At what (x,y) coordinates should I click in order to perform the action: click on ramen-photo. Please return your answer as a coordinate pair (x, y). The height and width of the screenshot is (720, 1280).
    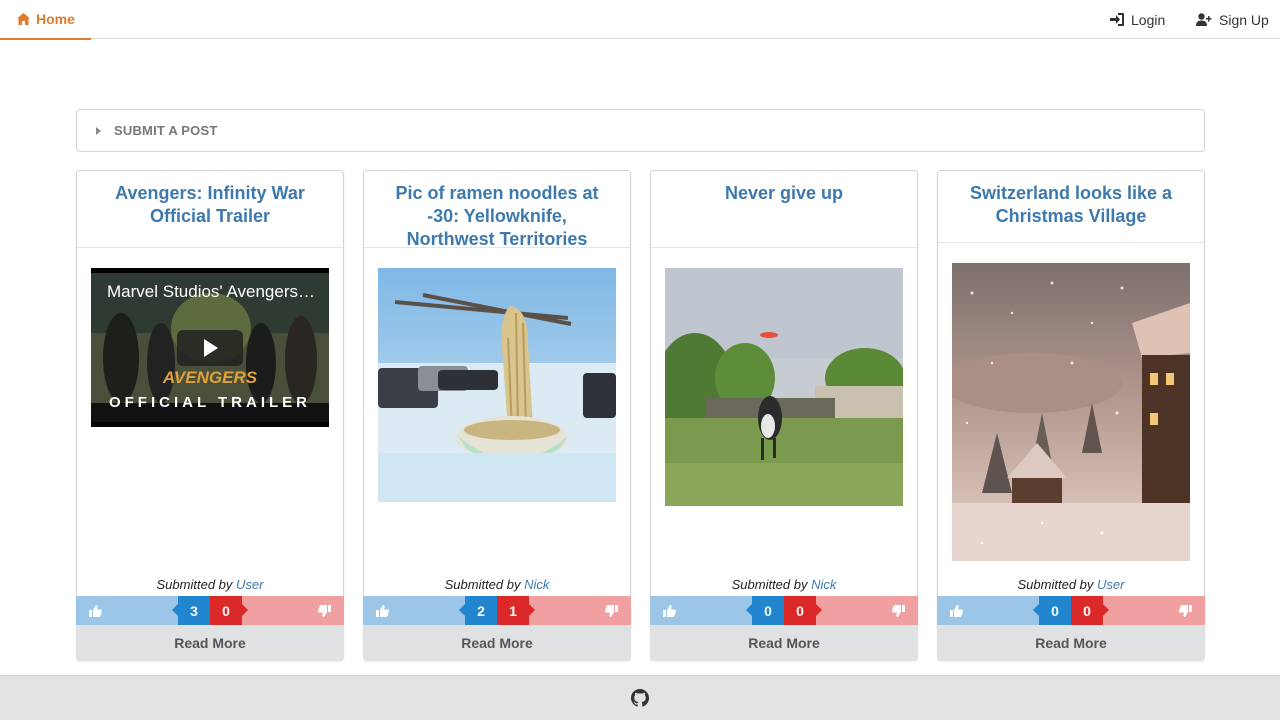
    Looking at the image, I should click on (497, 385).